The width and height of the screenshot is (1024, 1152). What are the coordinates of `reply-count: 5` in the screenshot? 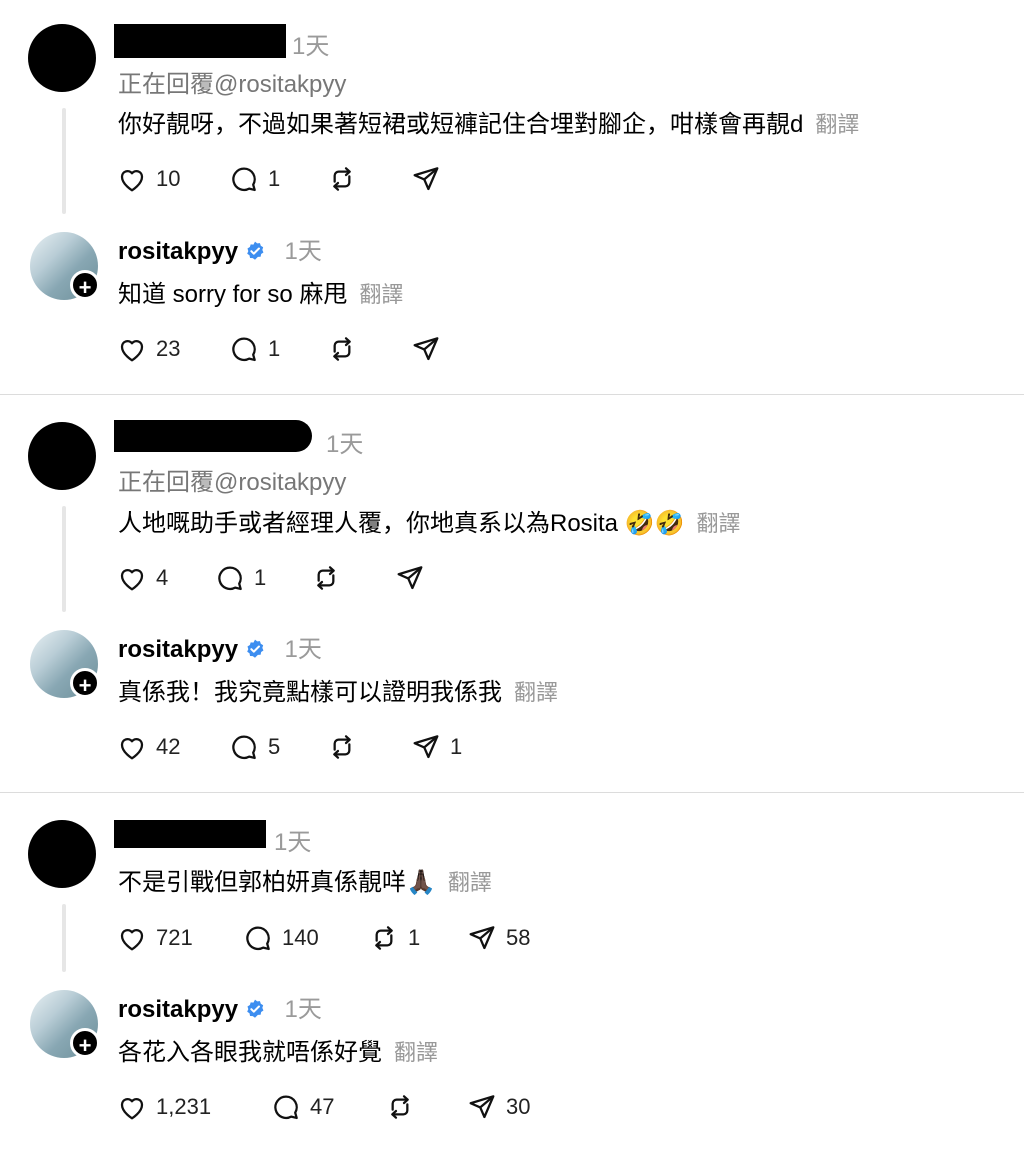 It's located at (274, 746).